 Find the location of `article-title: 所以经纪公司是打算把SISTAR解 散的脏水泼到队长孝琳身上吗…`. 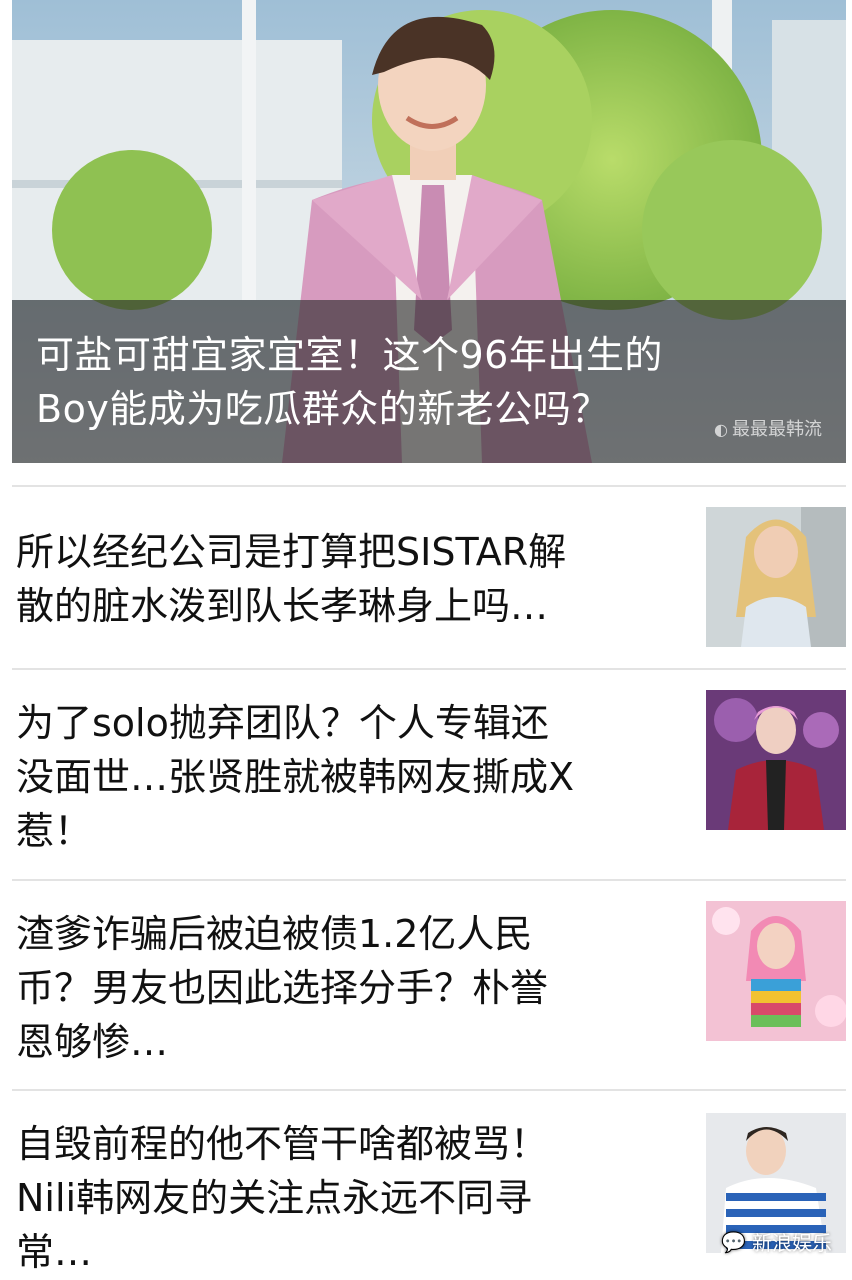

article-title: 所以经纪公司是打算把SISTAR解 散的脏水泼到队长孝琳身上吗… is located at coordinates (346, 579).